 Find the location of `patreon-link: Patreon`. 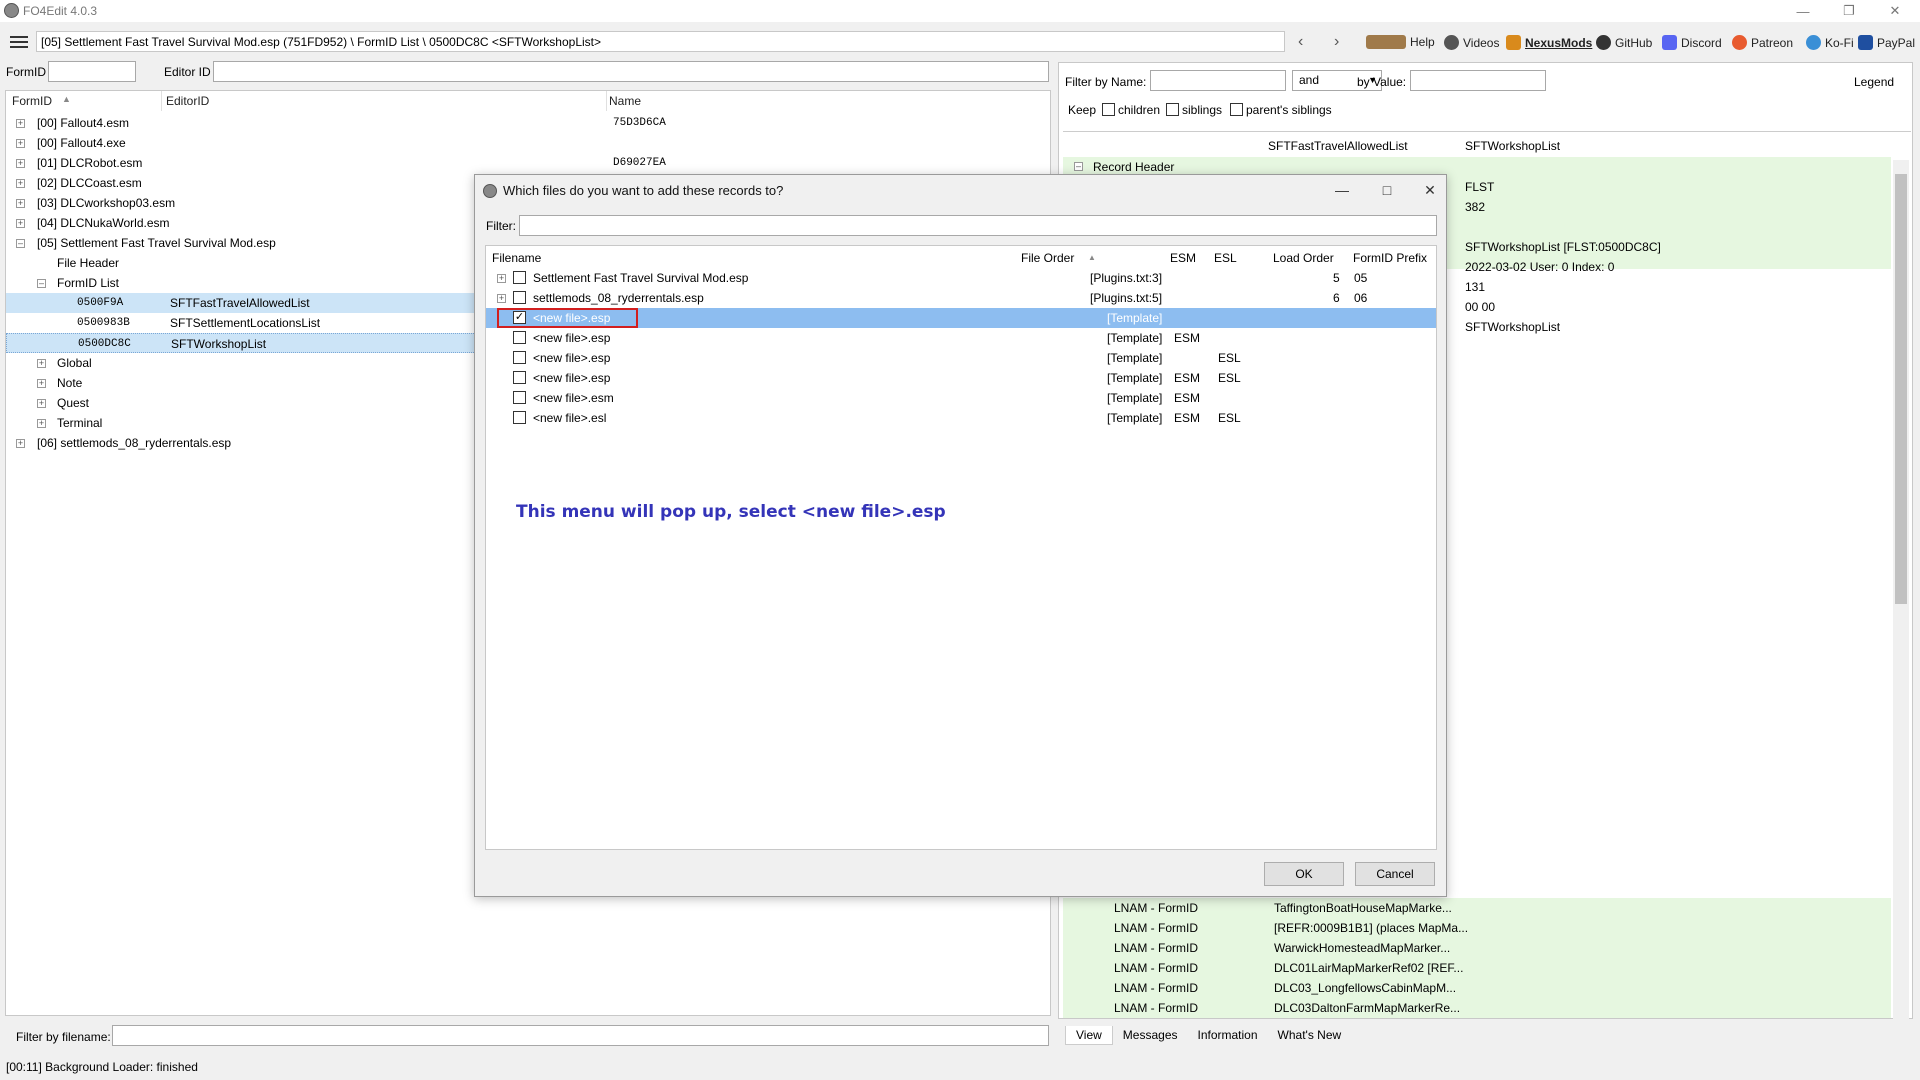

patreon-link: Patreon is located at coordinates (1762, 42).